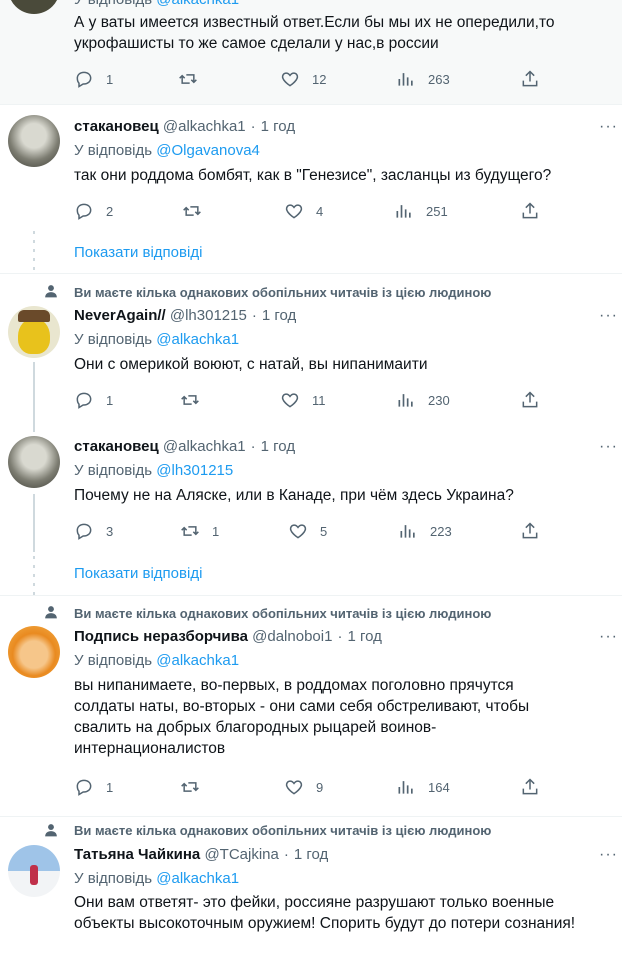 Image resolution: width=622 pixels, height=954 pixels. Describe the element at coordinates (292, 636) in the screenshot. I see `user-handle: @dalnoboi1` at that location.